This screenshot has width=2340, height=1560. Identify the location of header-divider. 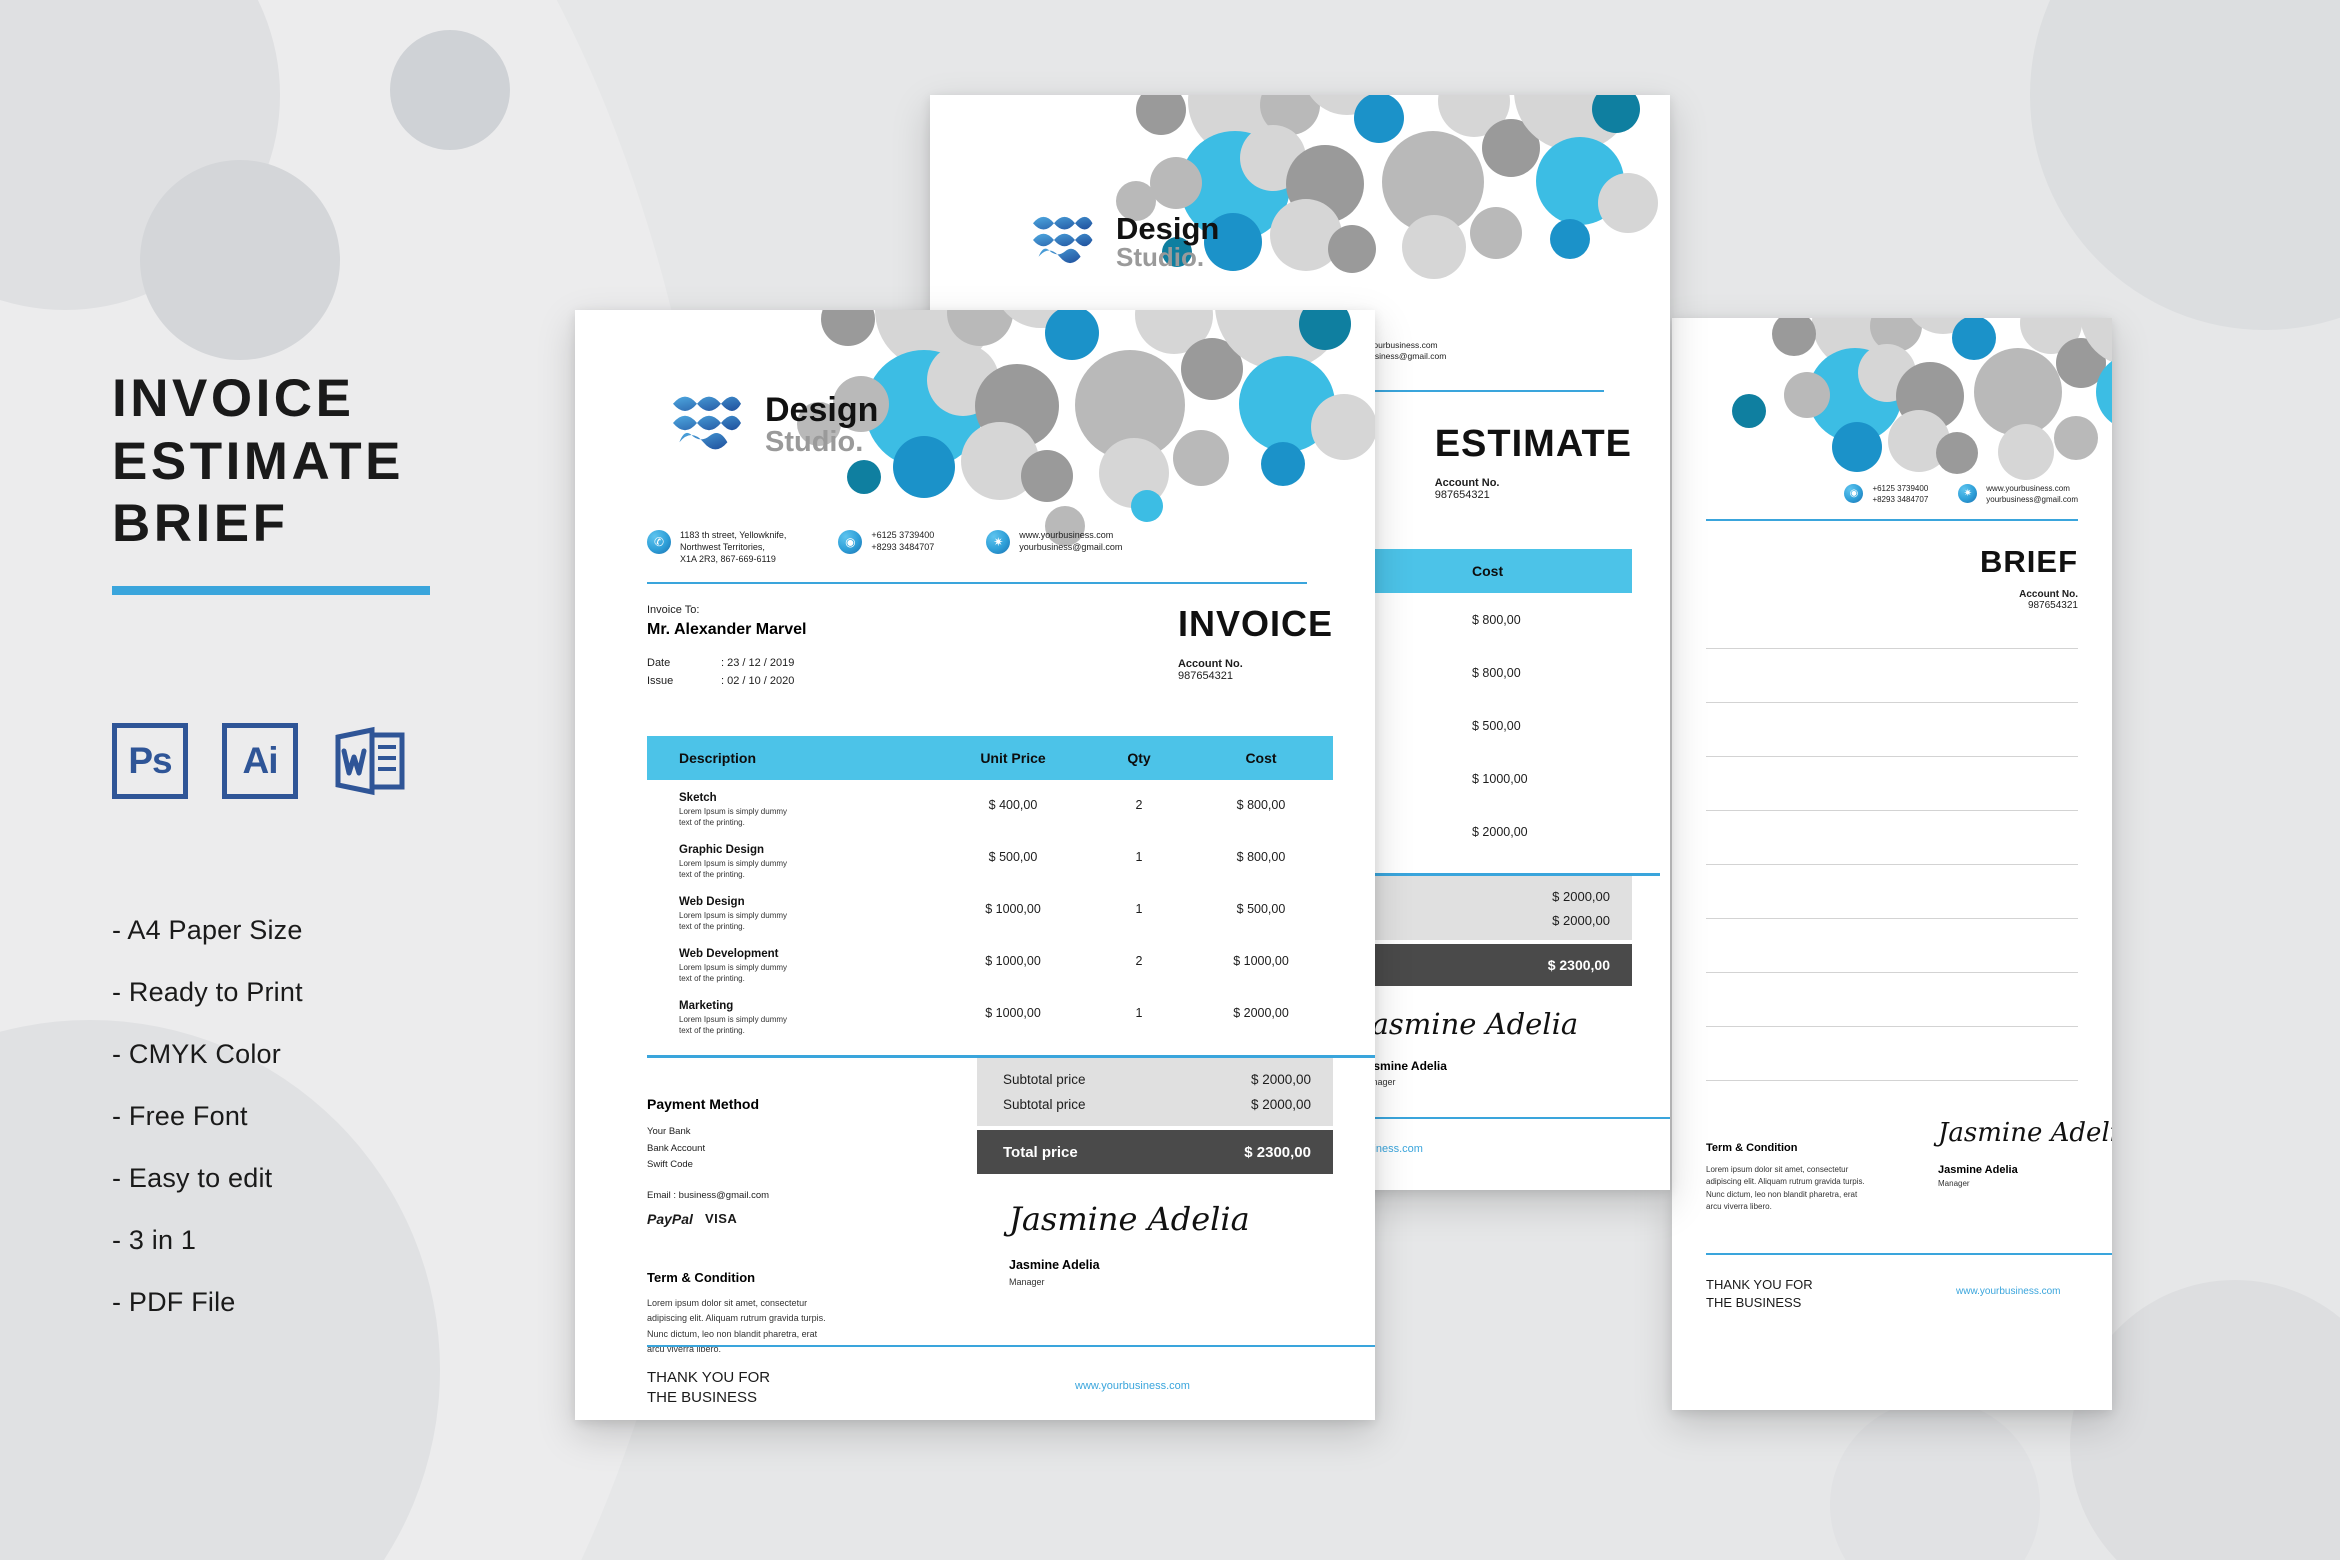
(977, 582).